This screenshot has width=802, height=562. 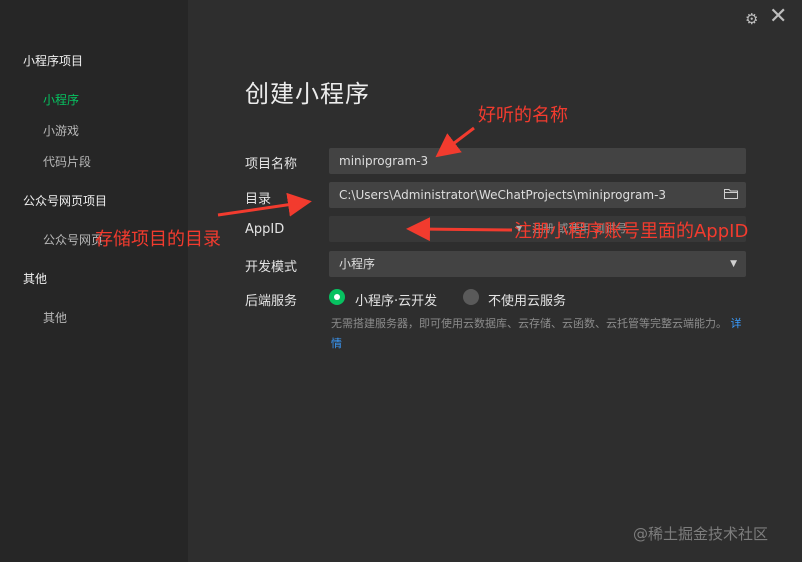 I want to click on arrow-dir-hint, so click(x=264, y=204).